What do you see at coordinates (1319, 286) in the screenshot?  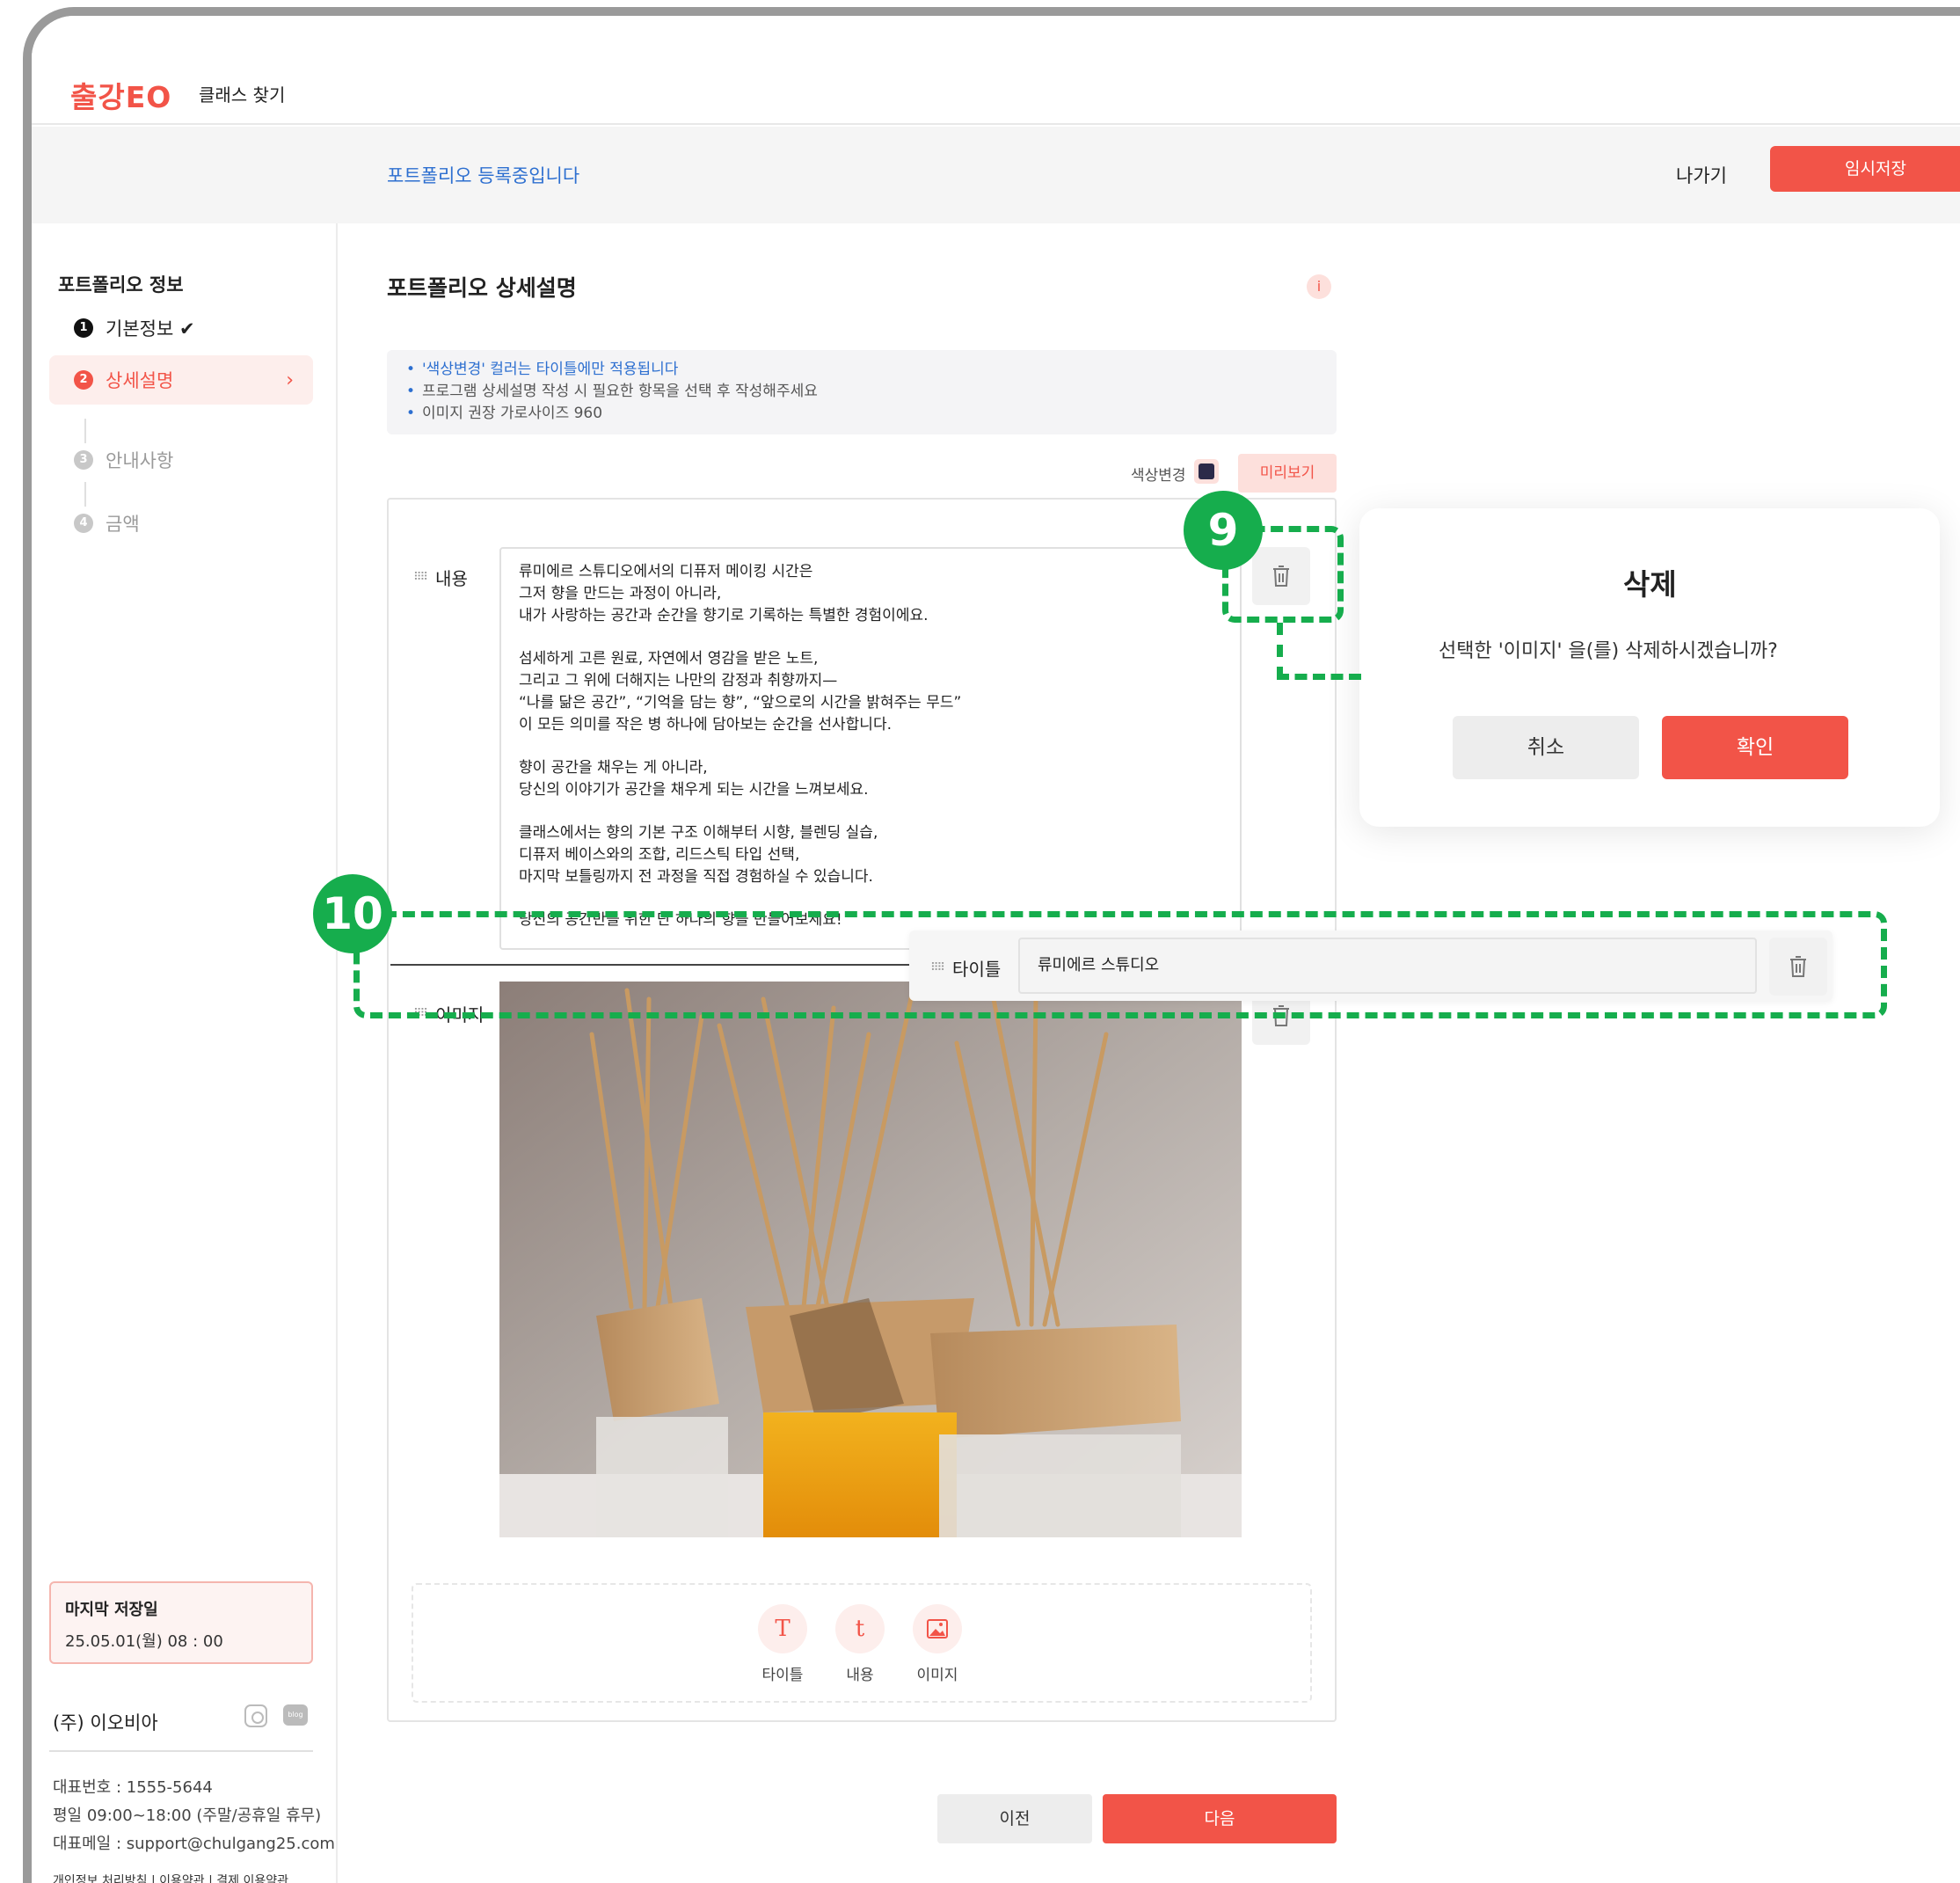 I see `info-icon: i` at bounding box center [1319, 286].